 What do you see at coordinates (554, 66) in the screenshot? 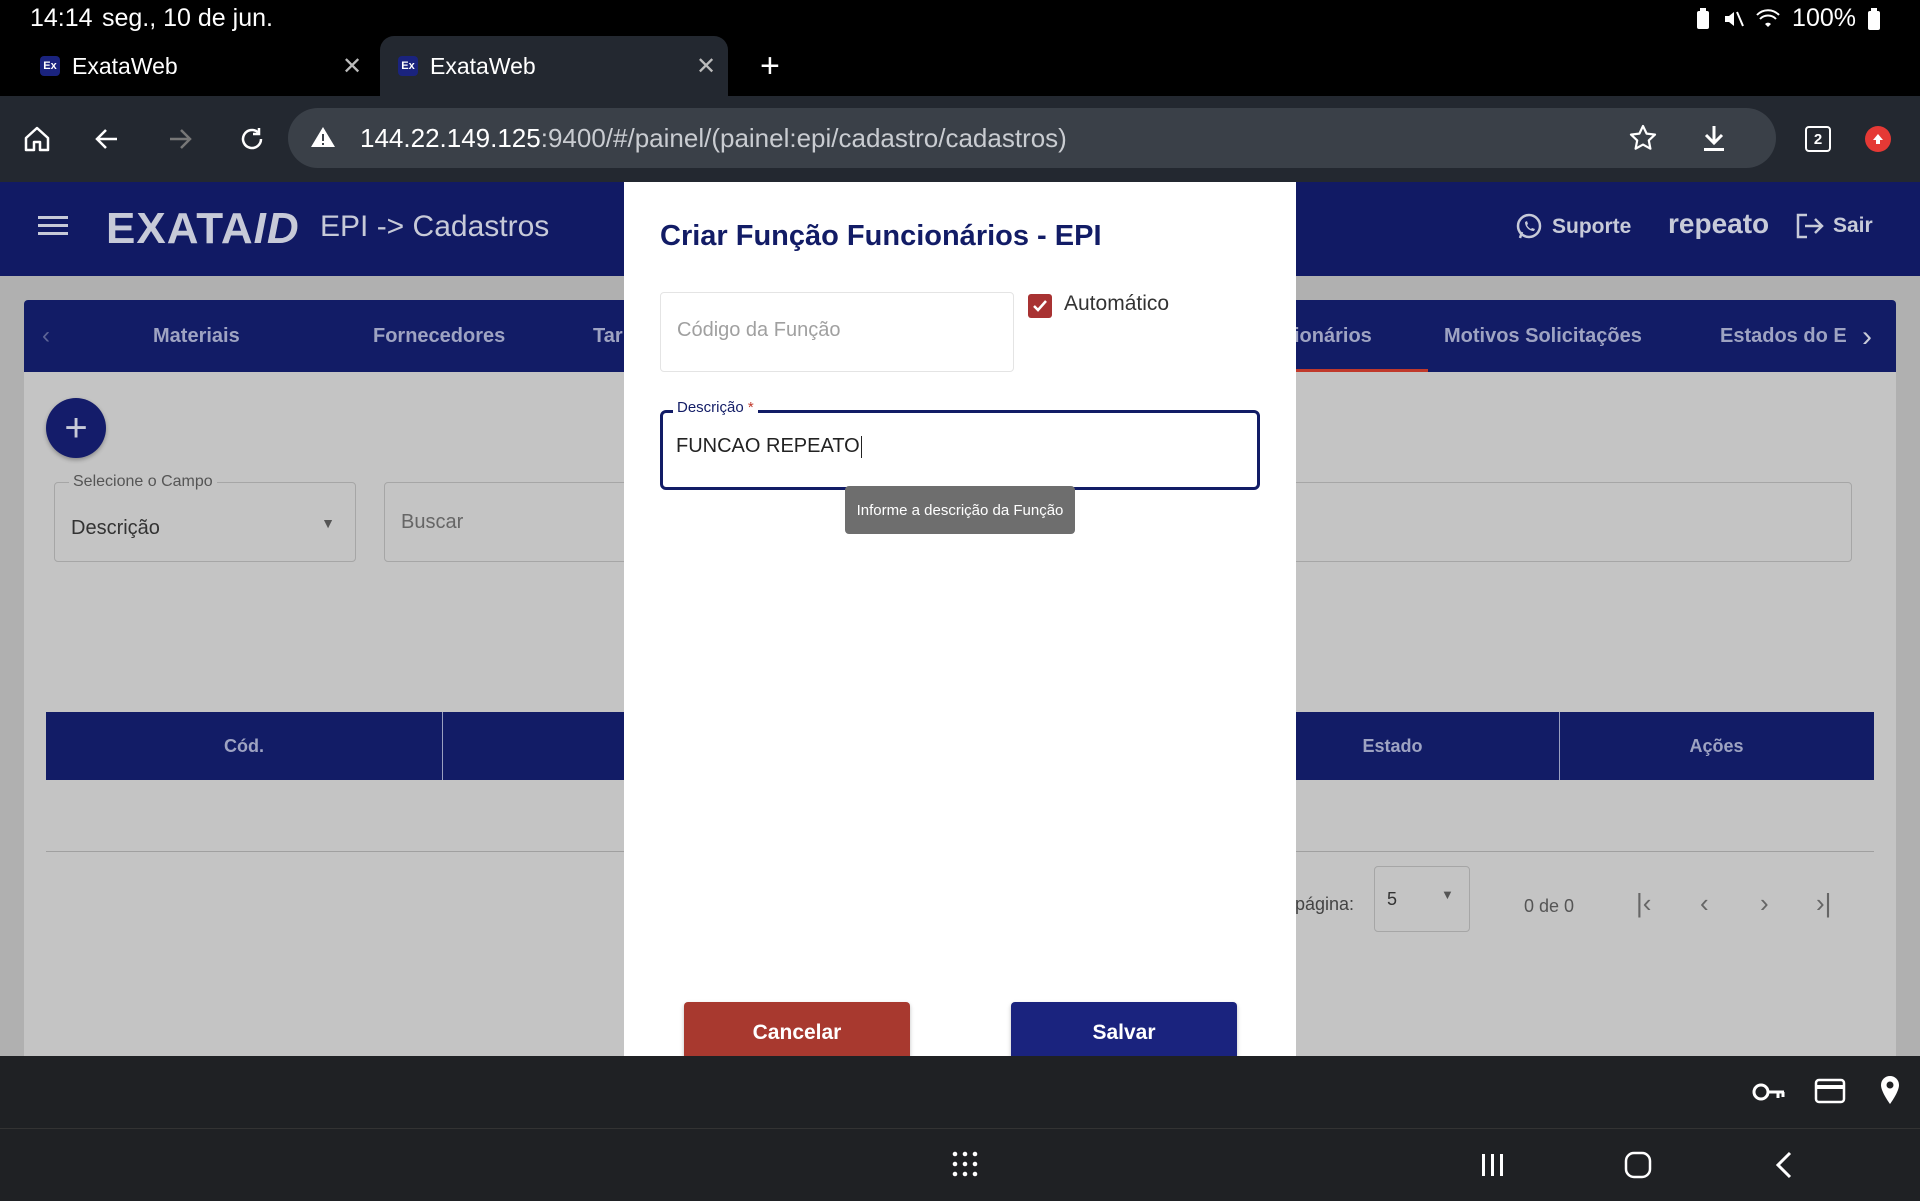
I see `browser-tab-active: Ex ExataWeb ✕` at bounding box center [554, 66].